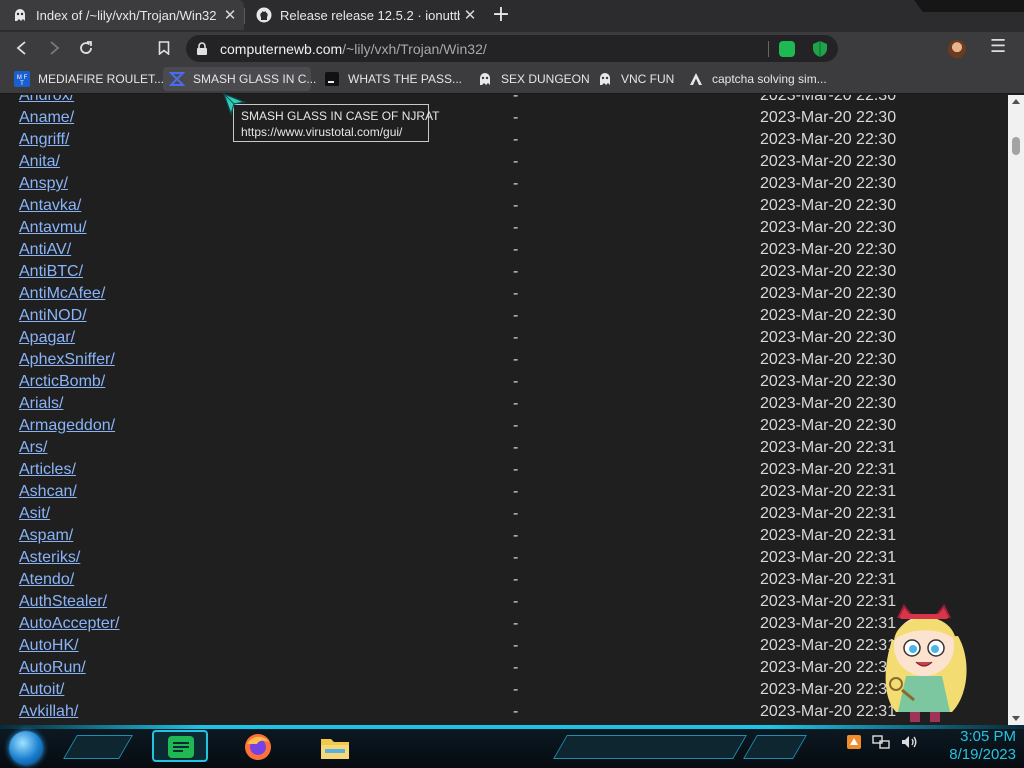 This screenshot has height=768, width=1024. What do you see at coordinates (504, 118) in the screenshot?
I see `listing-row: Aname/ - 2023-Mar-20 22:30` at bounding box center [504, 118].